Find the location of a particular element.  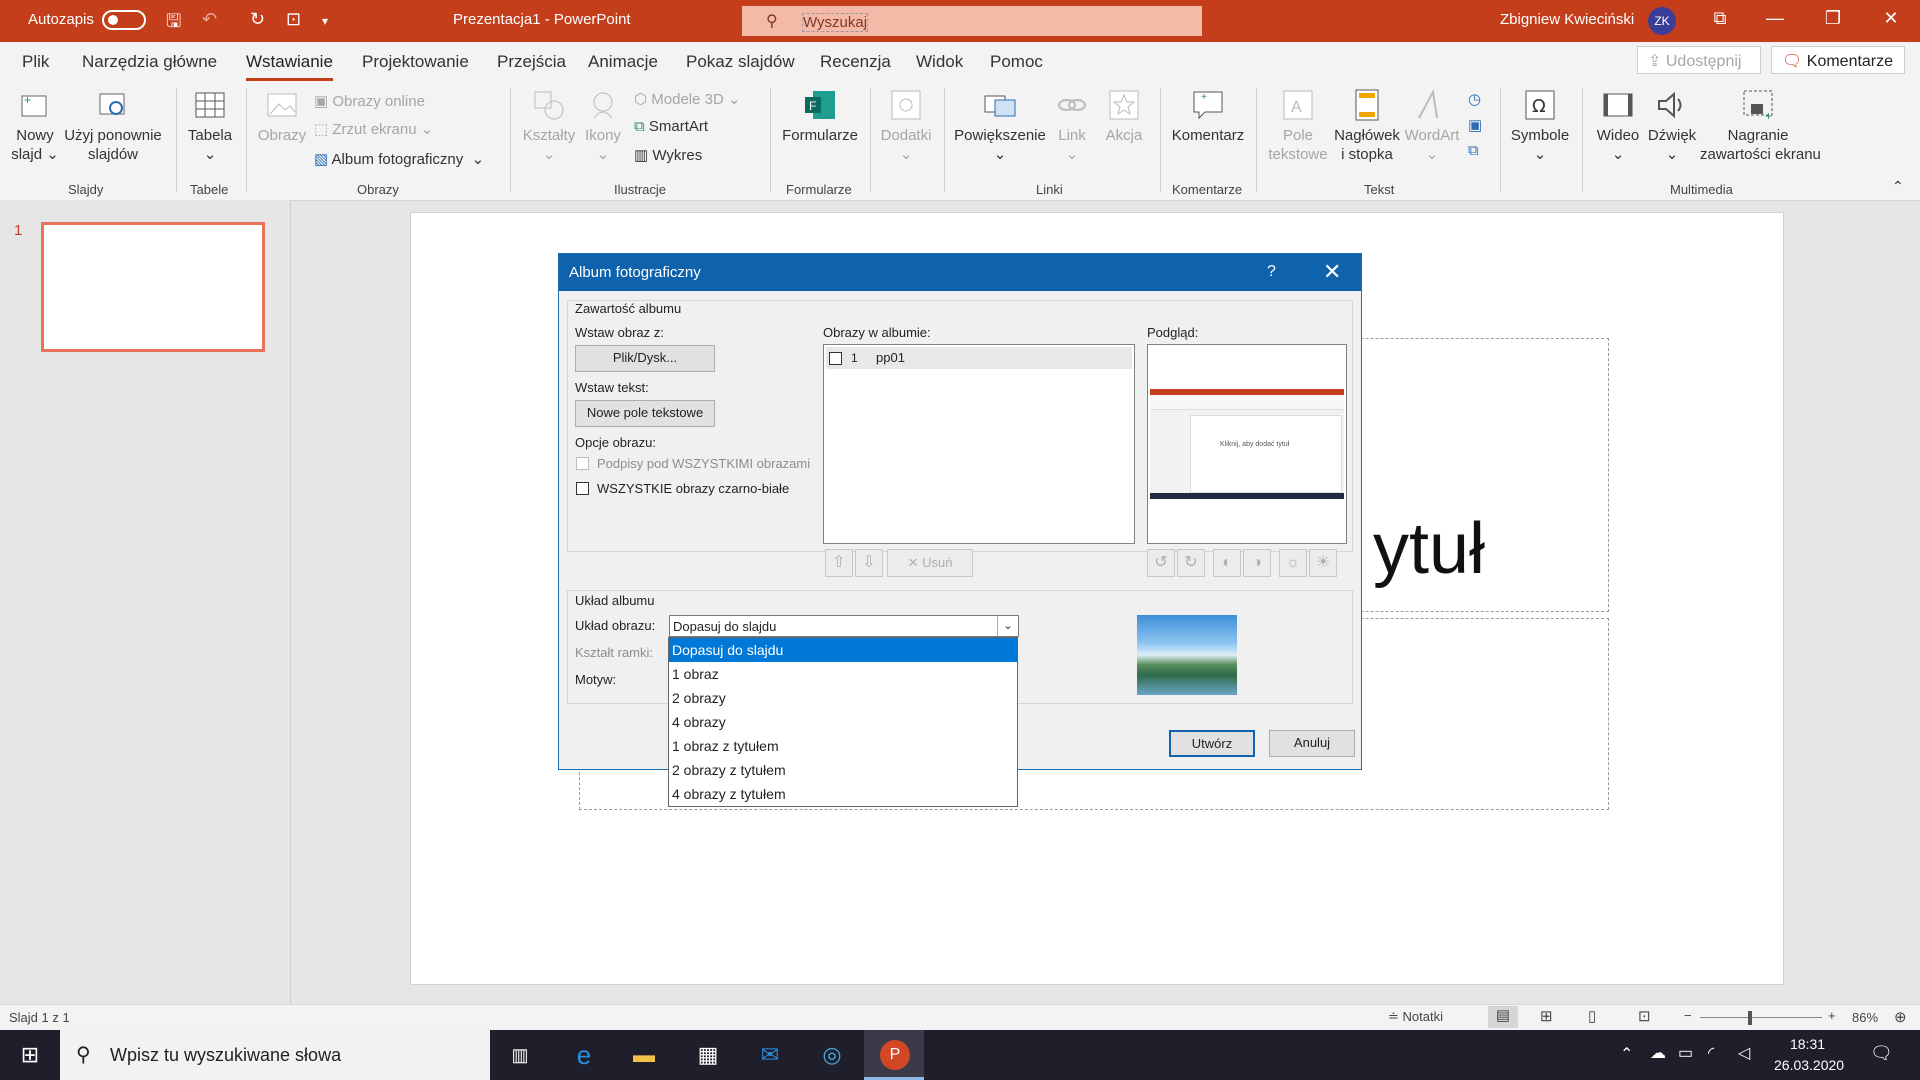

black-white-checkbox is located at coordinates (582, 488).